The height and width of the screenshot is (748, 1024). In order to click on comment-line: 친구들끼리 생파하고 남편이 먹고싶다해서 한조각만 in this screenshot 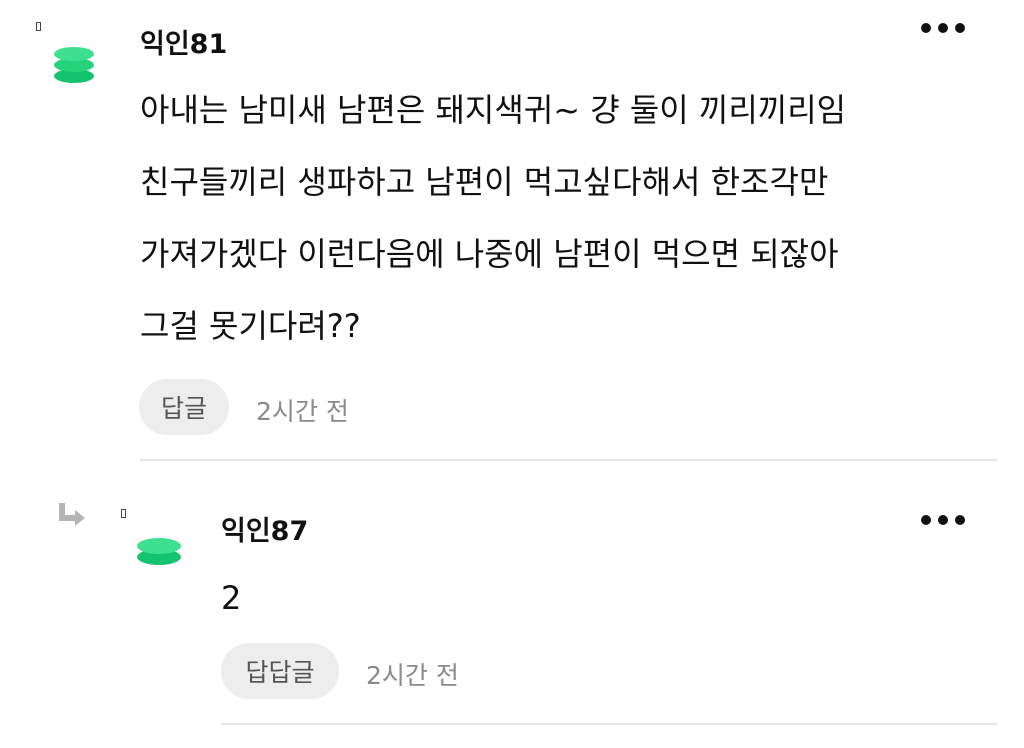, I will do `click(484, 182)`.